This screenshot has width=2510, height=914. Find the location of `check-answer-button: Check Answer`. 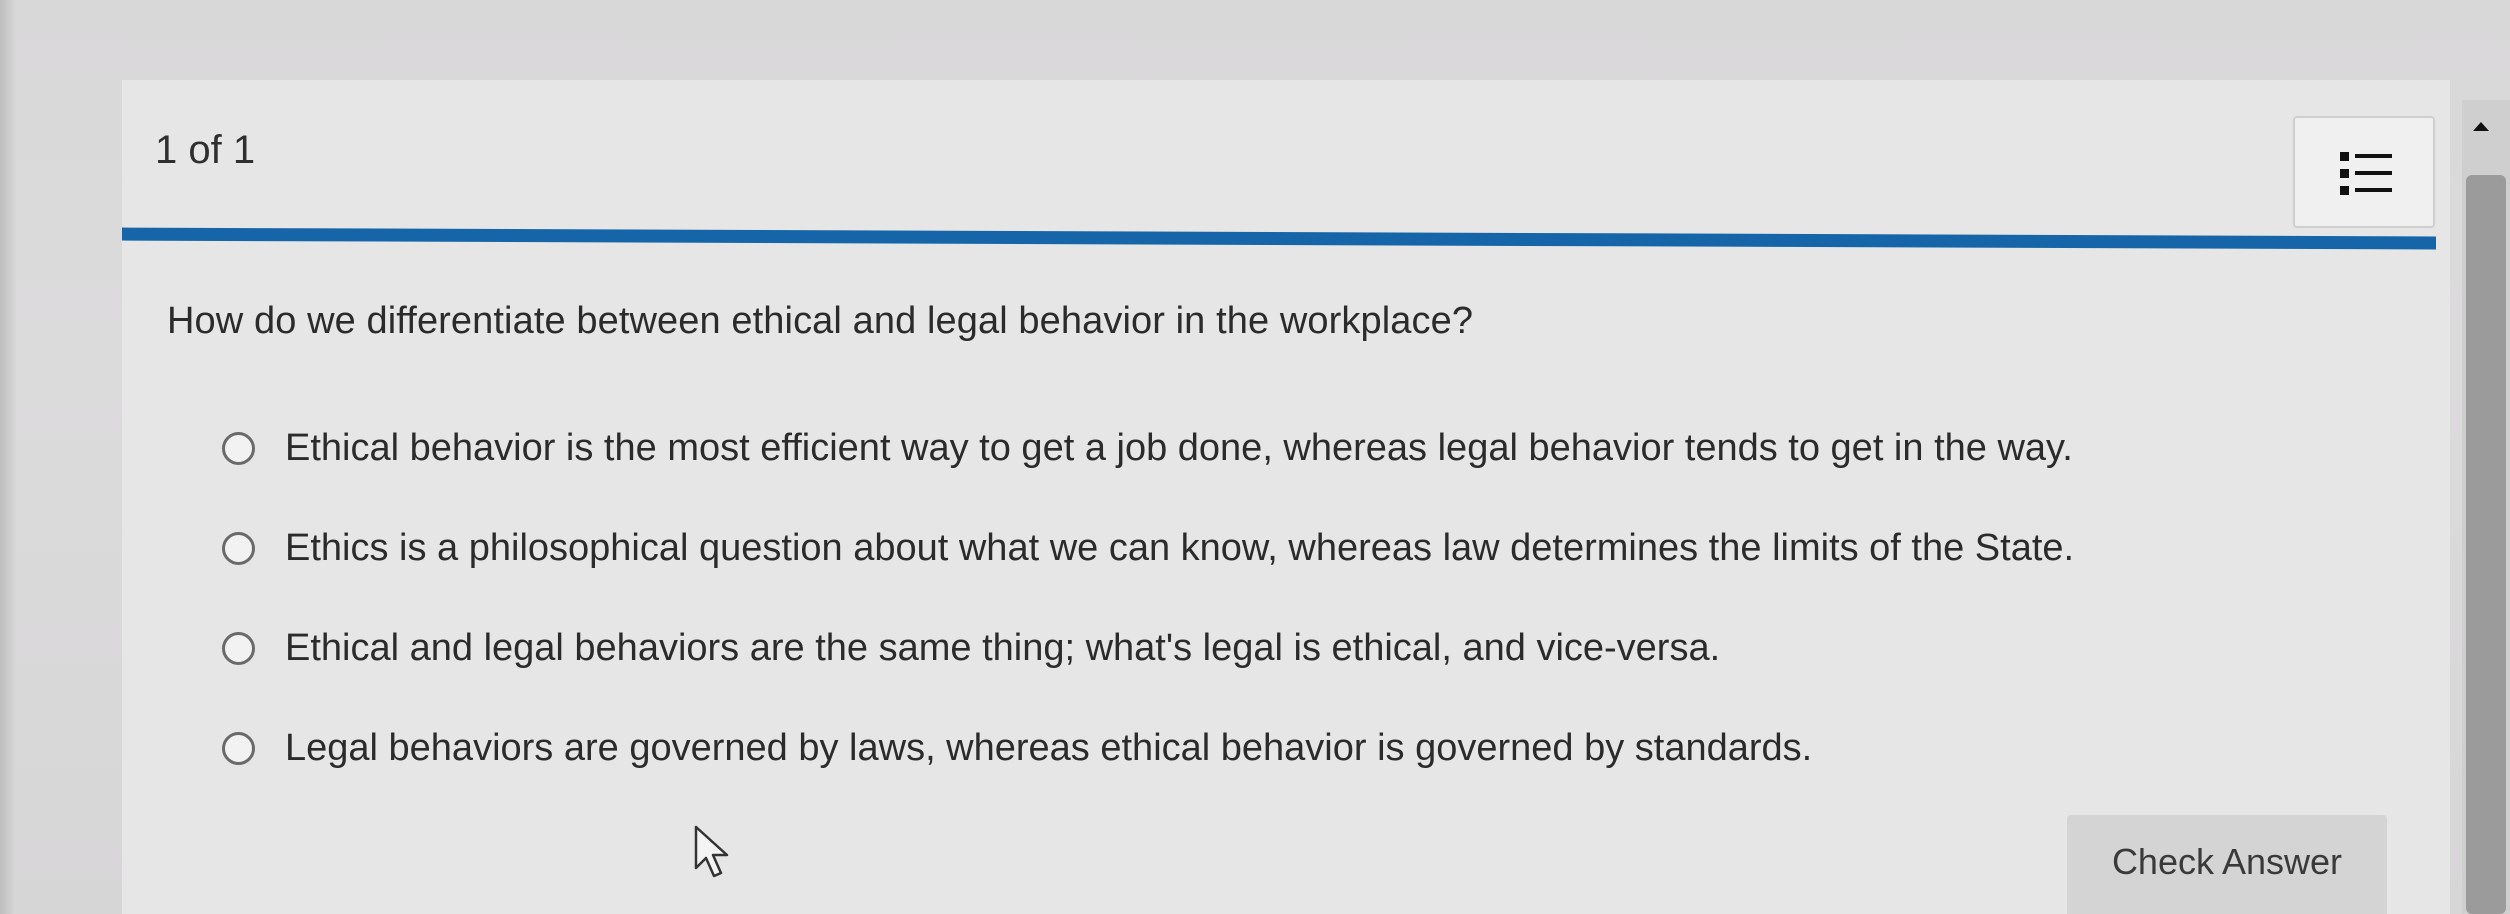

check-answer-button: Check Answer is located at coordinates (2227, 864).